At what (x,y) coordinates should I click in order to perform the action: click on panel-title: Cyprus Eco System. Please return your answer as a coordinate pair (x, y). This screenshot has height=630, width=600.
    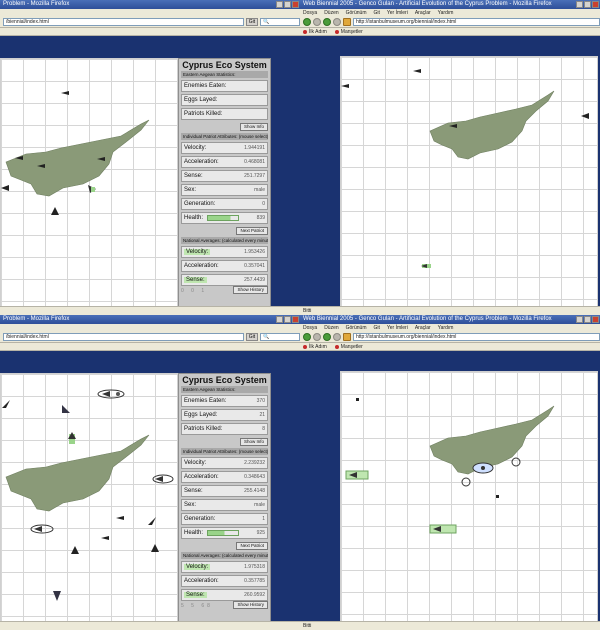
    Looking at the image, I should click on (224, 65).